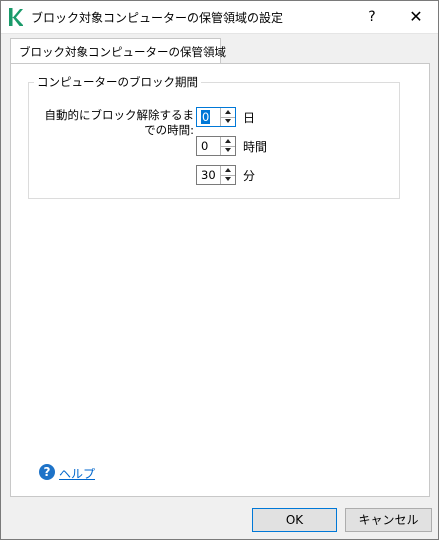 The image size is (439, 540). Describe the element at coordinates (47, 472) in the screenshot. I see `help-icon: ?` at that location.